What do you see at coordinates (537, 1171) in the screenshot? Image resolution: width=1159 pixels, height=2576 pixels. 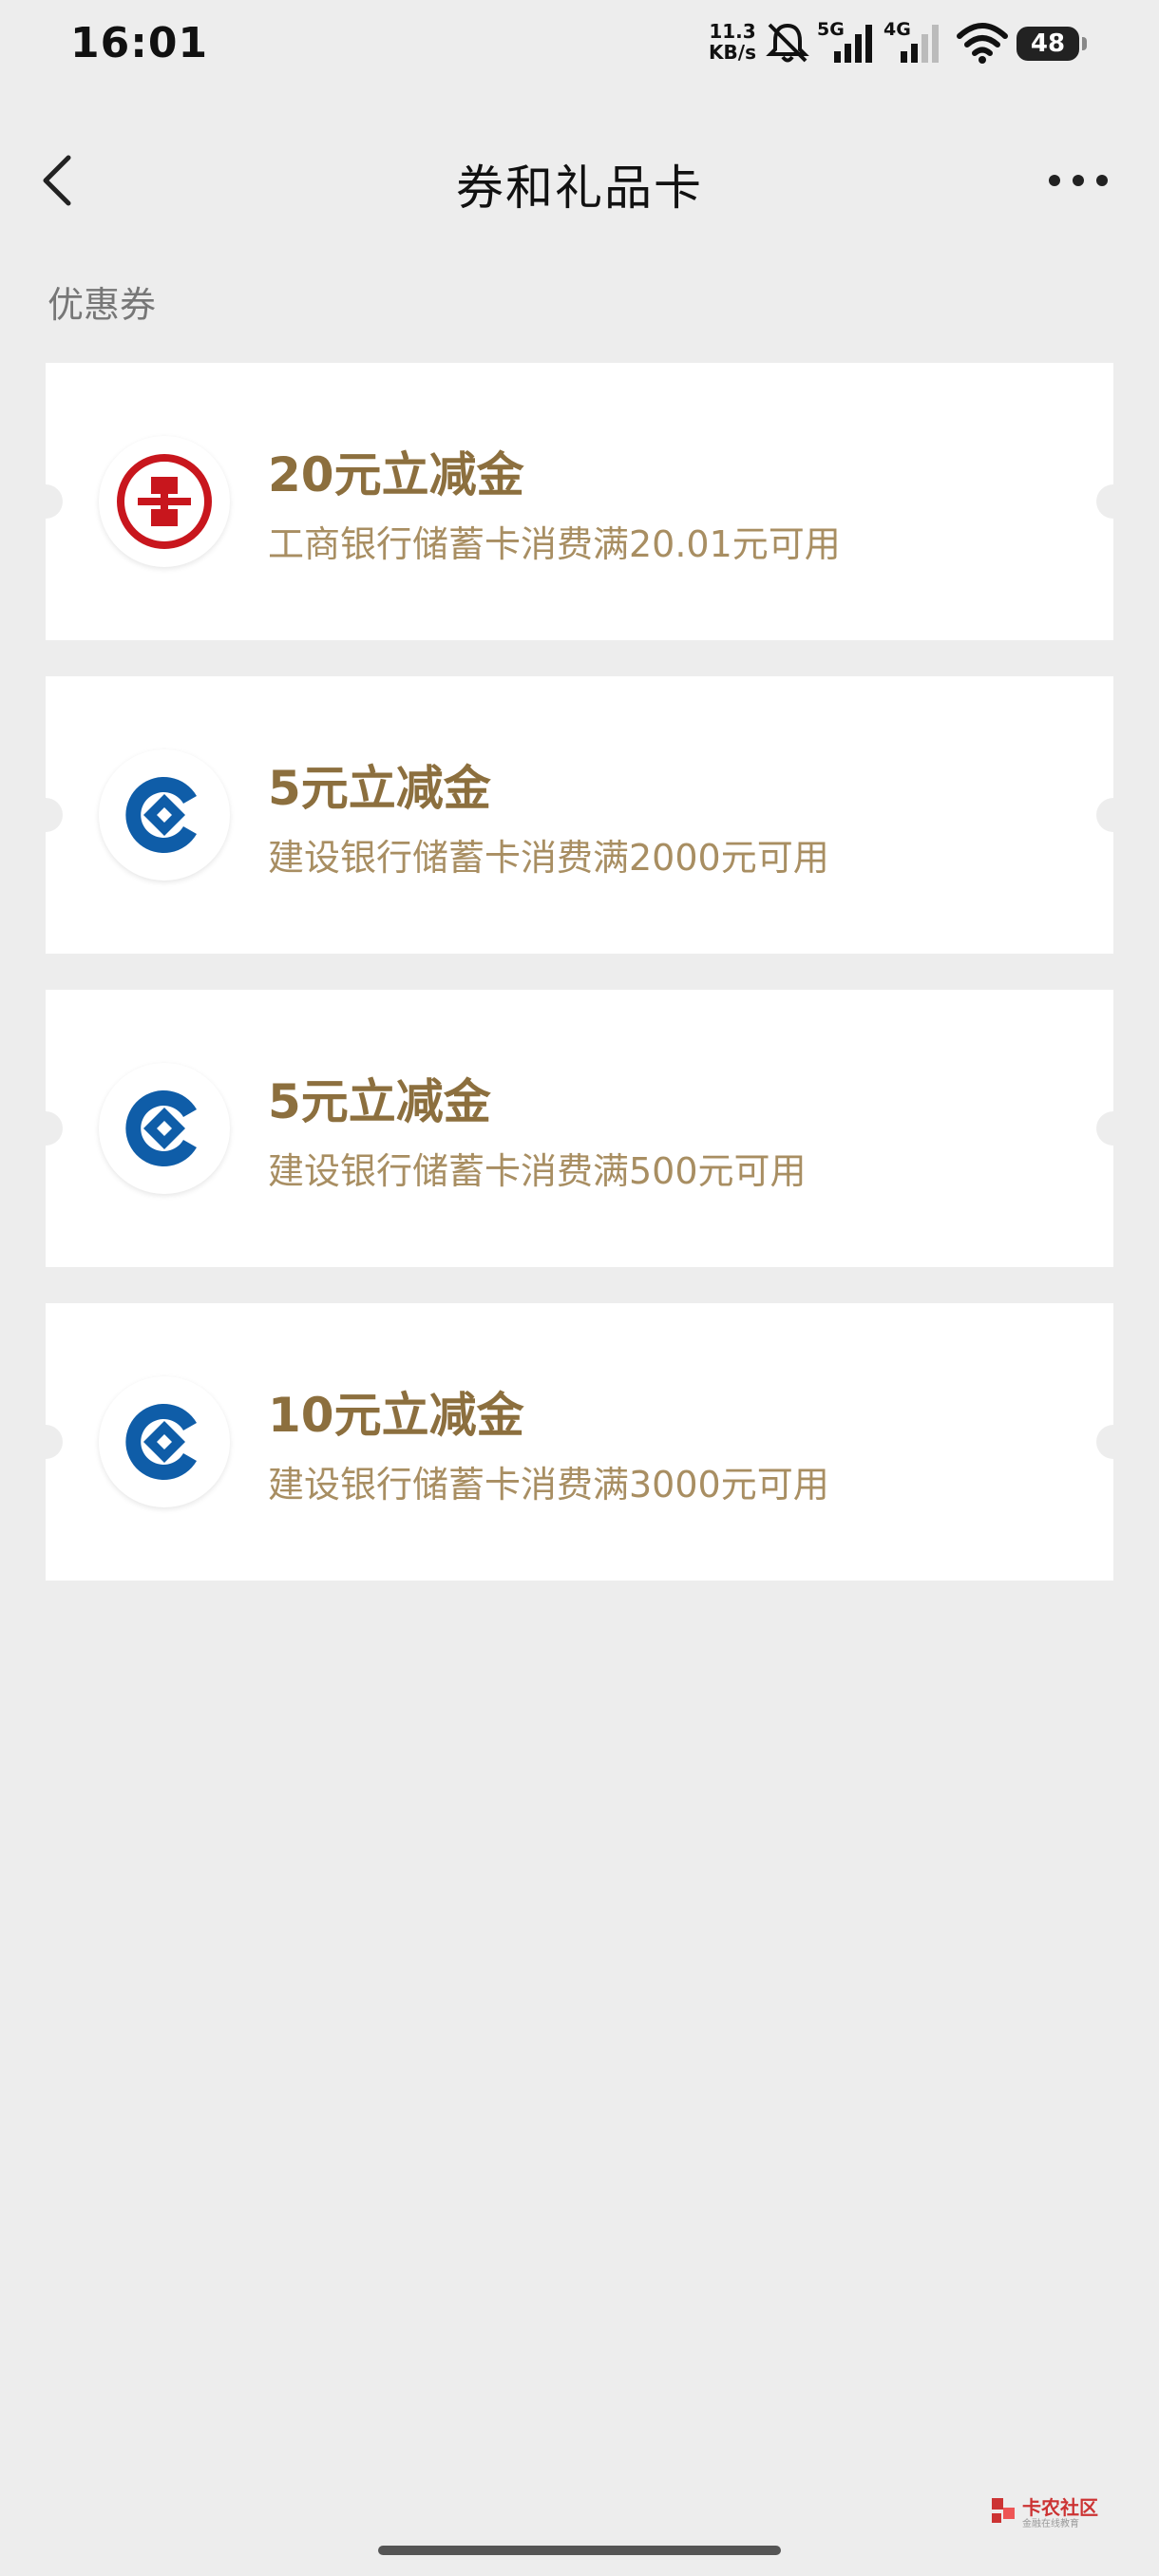 I see `coupon-description: 建设银行储蓄卡消费满500元可用` at bounding box center [537, 1171].